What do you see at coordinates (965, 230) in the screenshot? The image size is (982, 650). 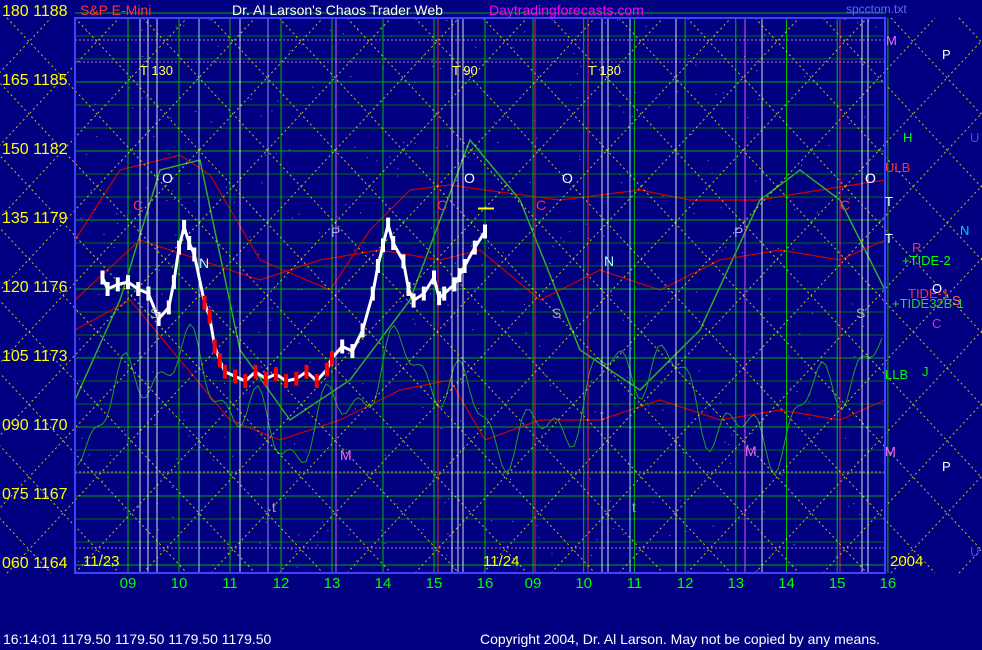 I see `right-label: N` at bounding box center [965, 230].